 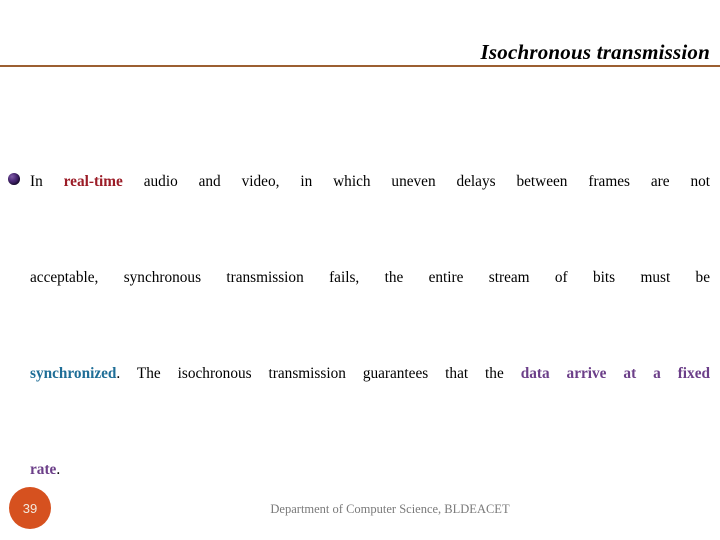 I want to click on slide-header: Isochronous transmission, so click(x=360, y=33).